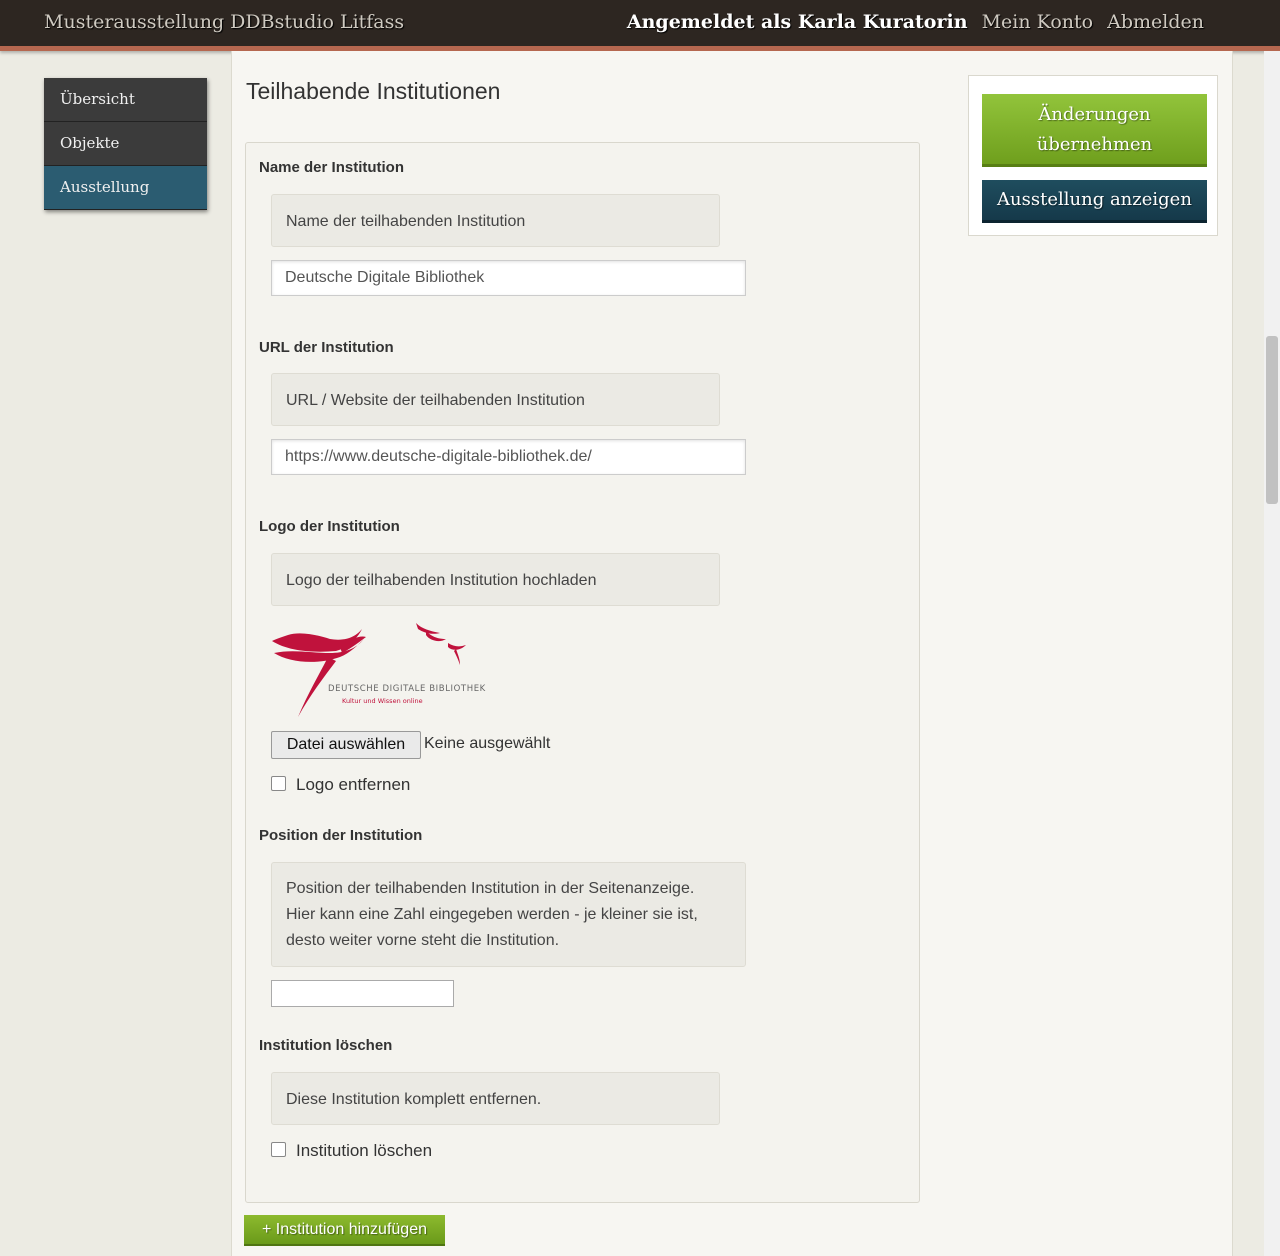 This screenshot has height=1256, width=1280. I want to click on logo-text-sub: Kultur und Wissen online, so click(382, 701).